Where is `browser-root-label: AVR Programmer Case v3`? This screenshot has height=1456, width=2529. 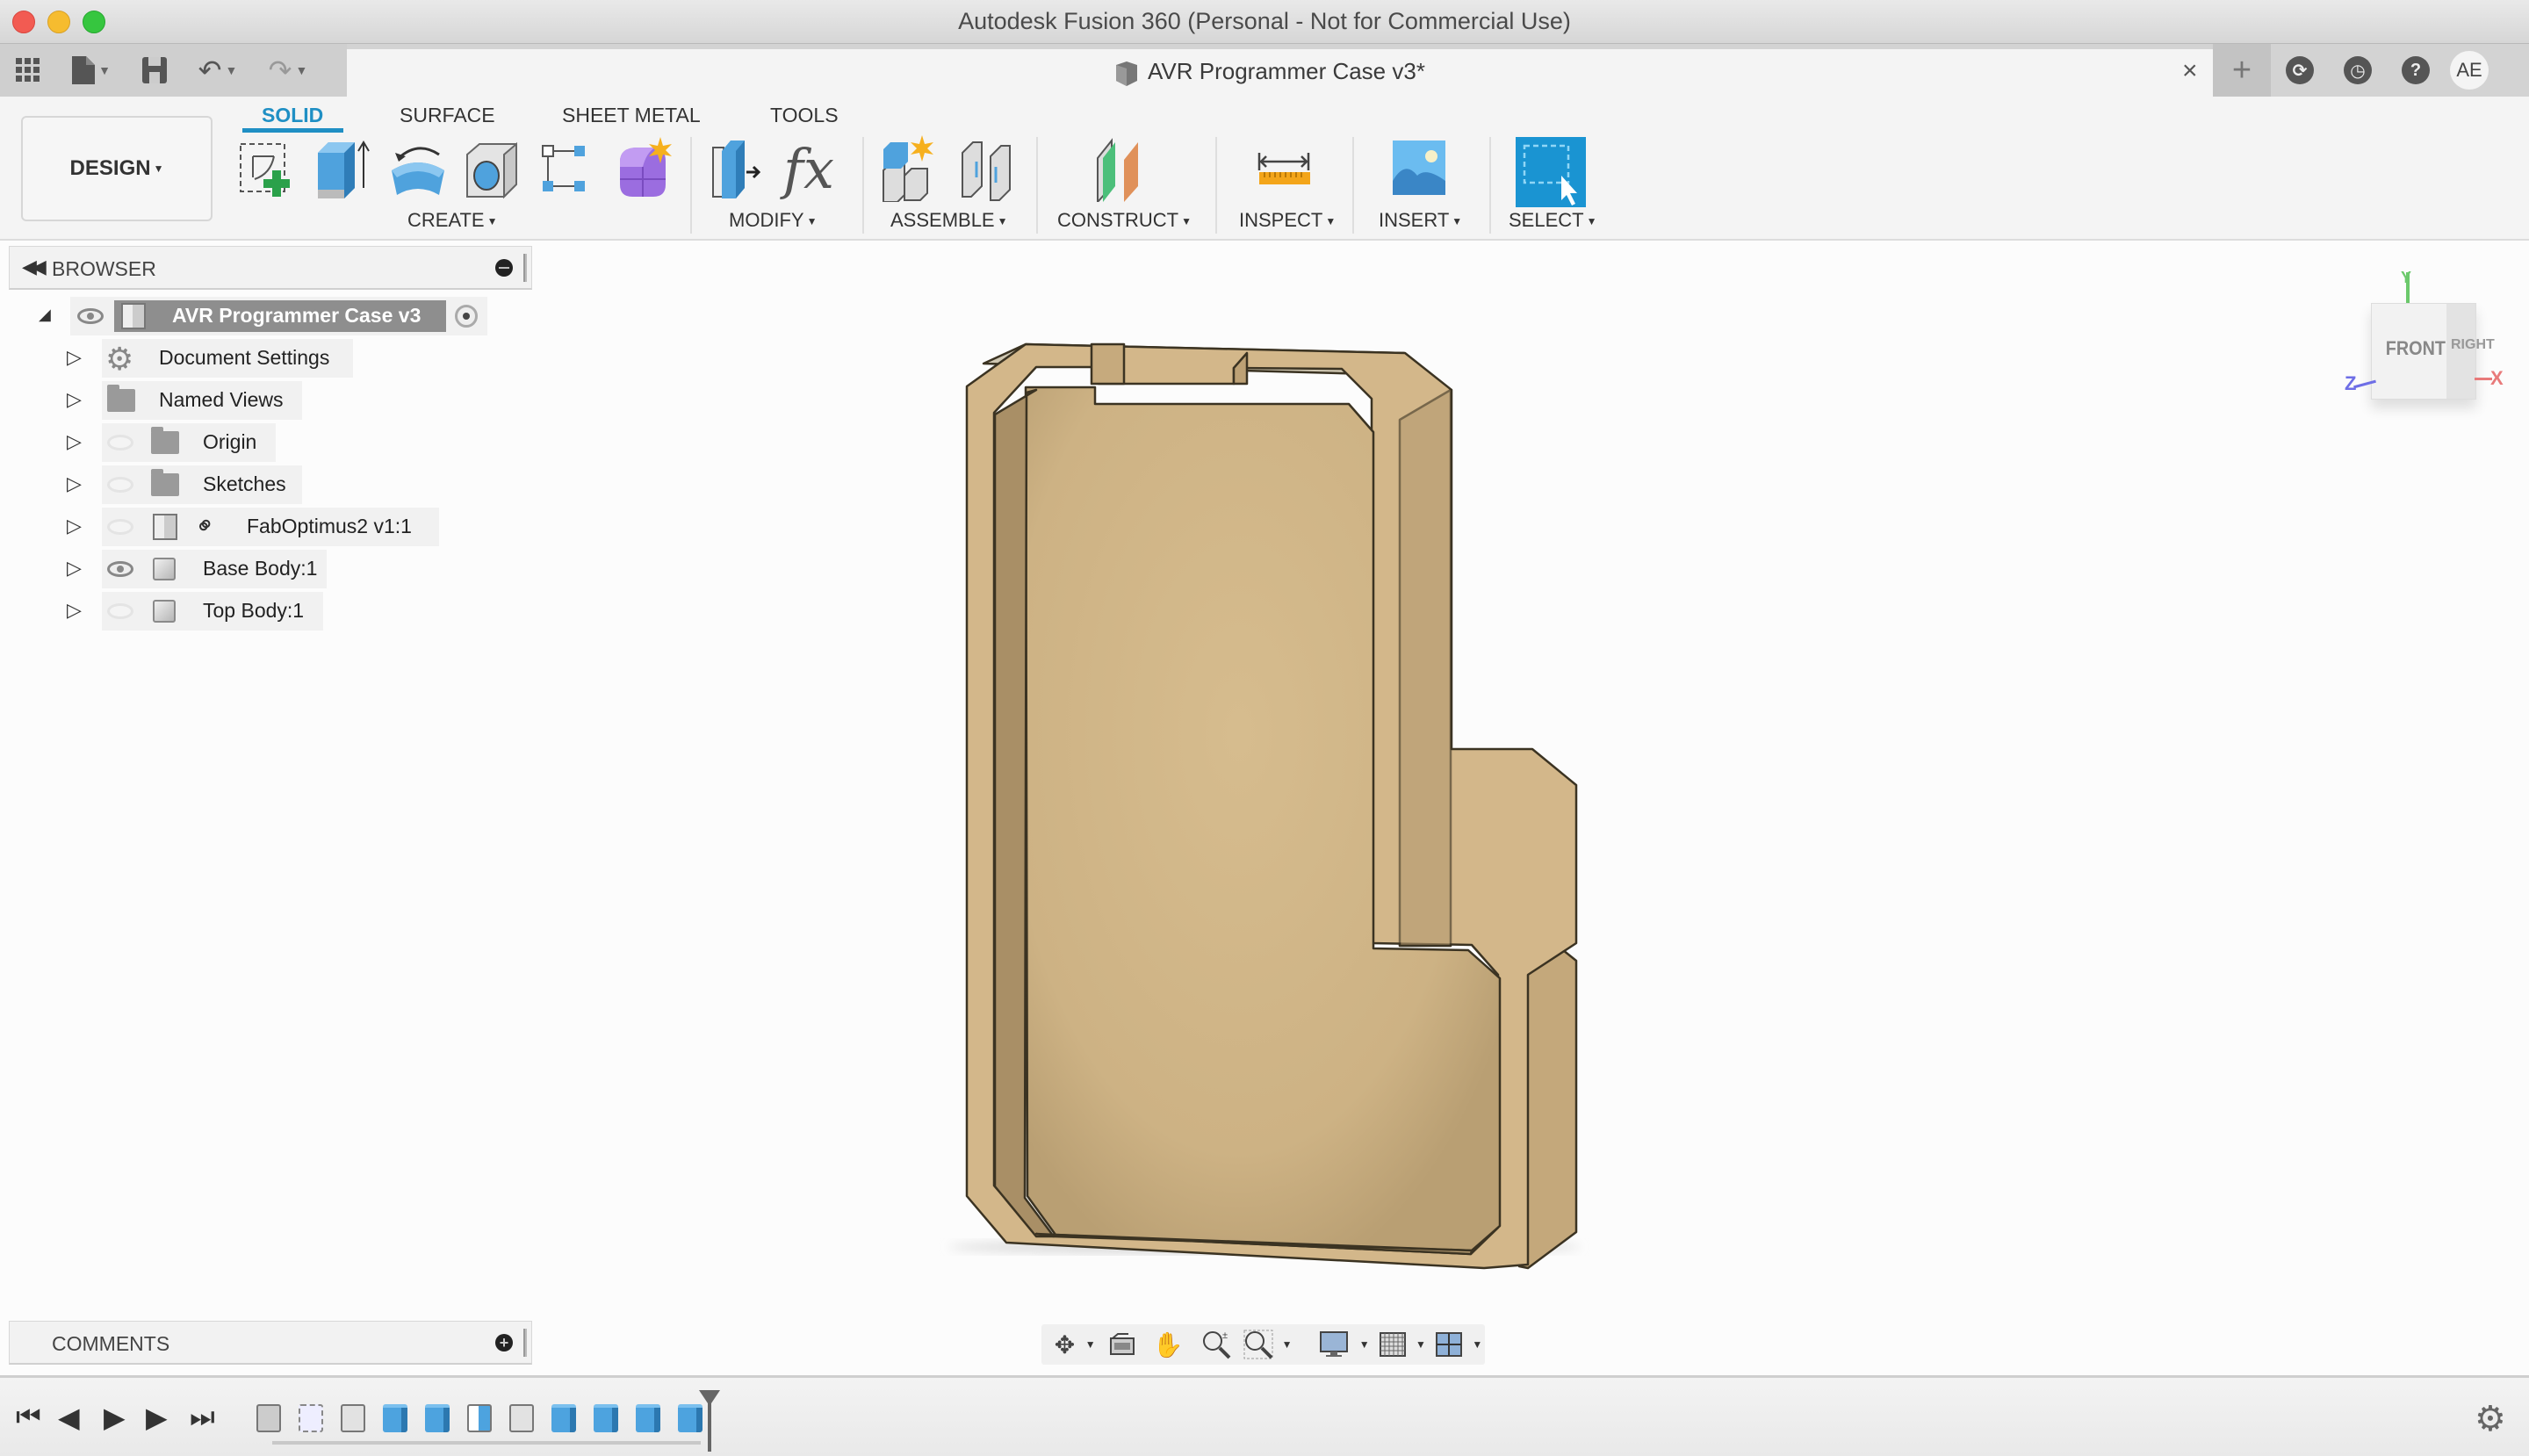
browser-root-label: AVR Programmer Case v3 is located at coordinates (297, 315).